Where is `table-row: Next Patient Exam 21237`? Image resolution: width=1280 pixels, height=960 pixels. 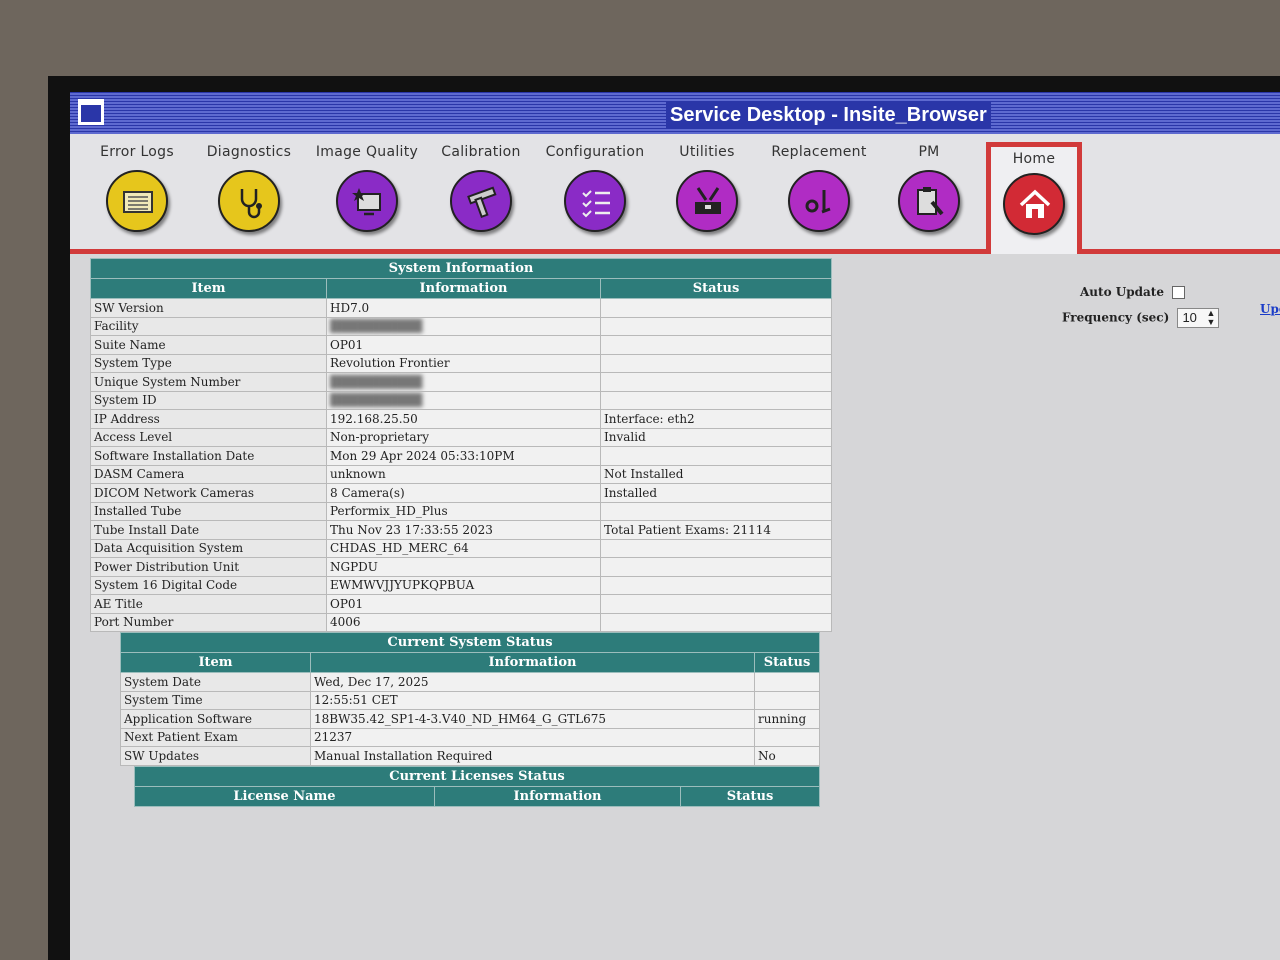 table-row: Next Patient Exam 21237 is located at coordinates (470, 737).